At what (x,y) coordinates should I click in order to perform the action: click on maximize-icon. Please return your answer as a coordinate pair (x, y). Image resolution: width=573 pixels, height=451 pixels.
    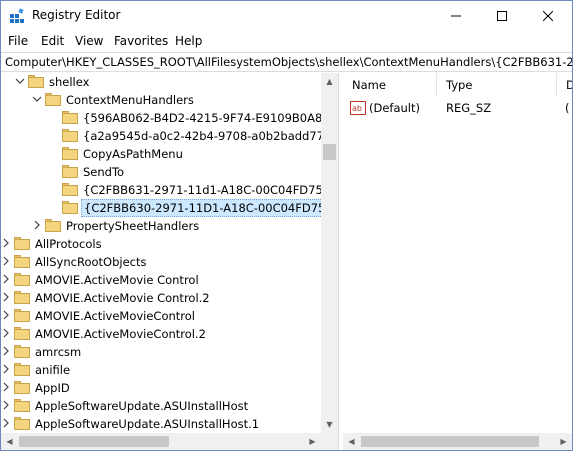
    Looking at the image, I should click on (502, 16).